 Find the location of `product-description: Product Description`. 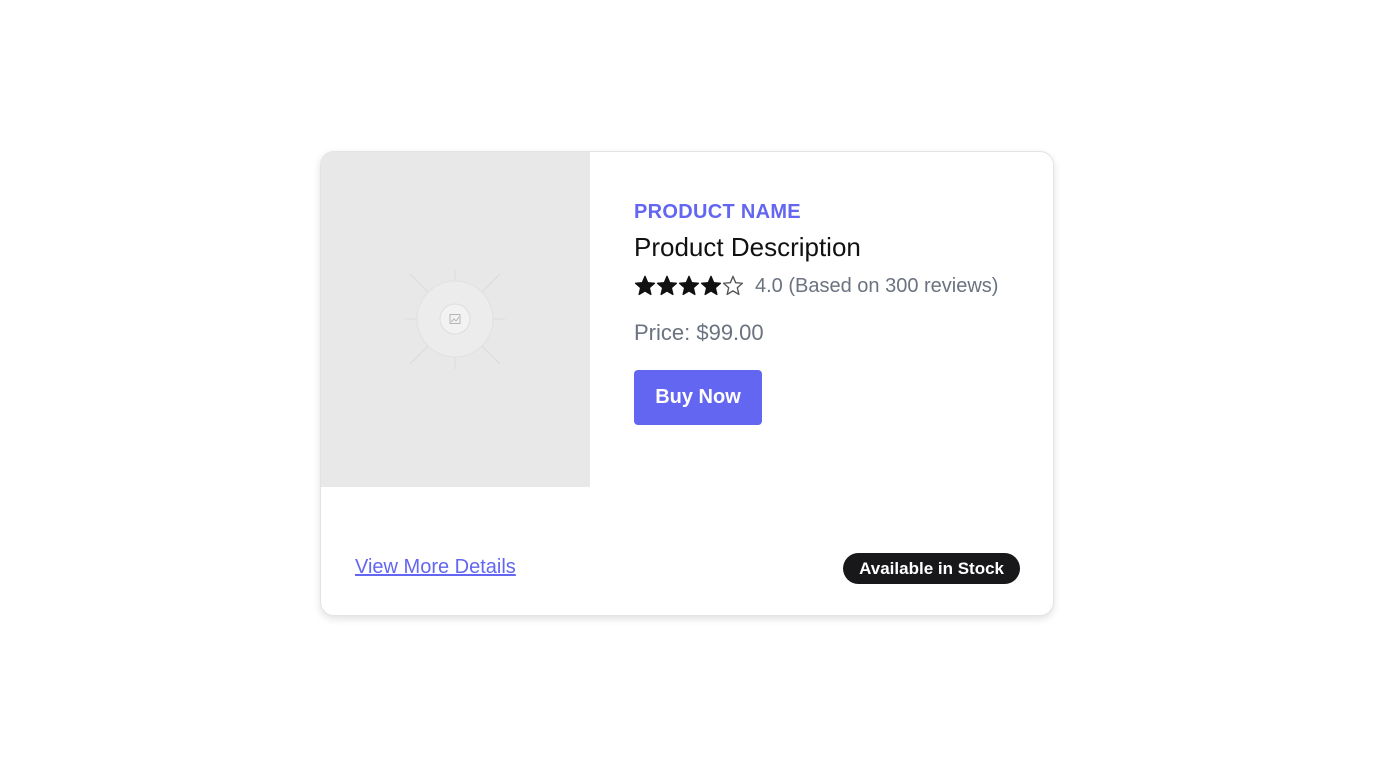

product-description: Product Description is located at coordinates (747, 247).